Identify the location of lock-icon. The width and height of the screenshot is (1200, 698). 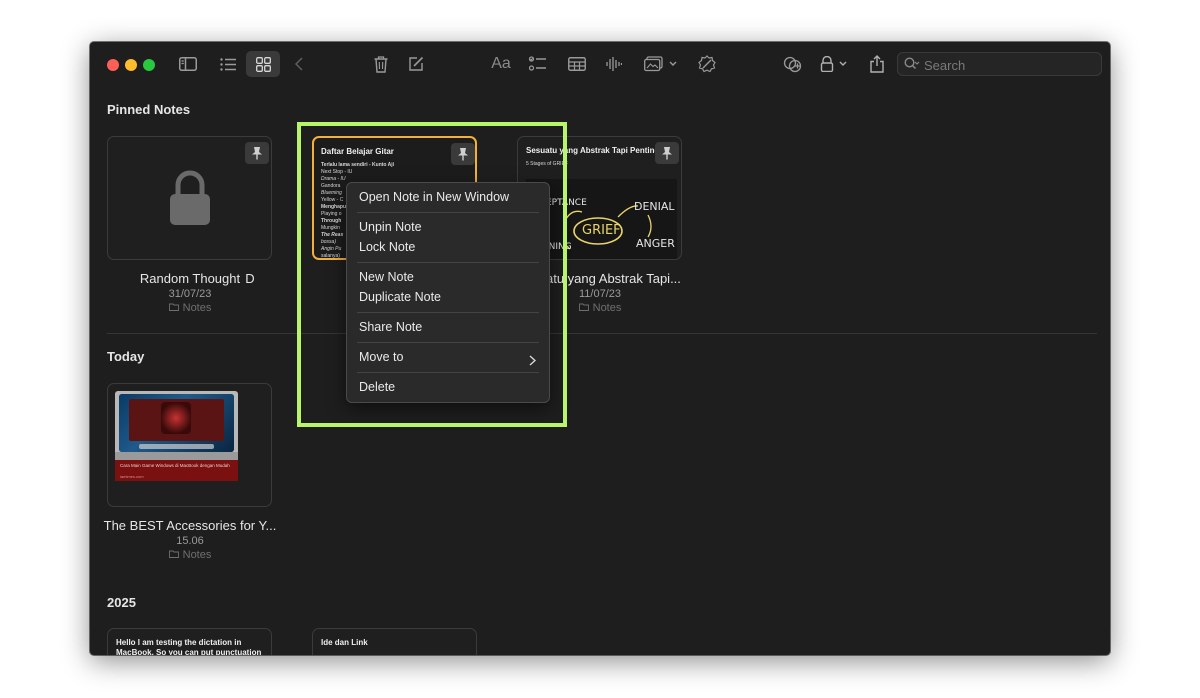
(835, 64).